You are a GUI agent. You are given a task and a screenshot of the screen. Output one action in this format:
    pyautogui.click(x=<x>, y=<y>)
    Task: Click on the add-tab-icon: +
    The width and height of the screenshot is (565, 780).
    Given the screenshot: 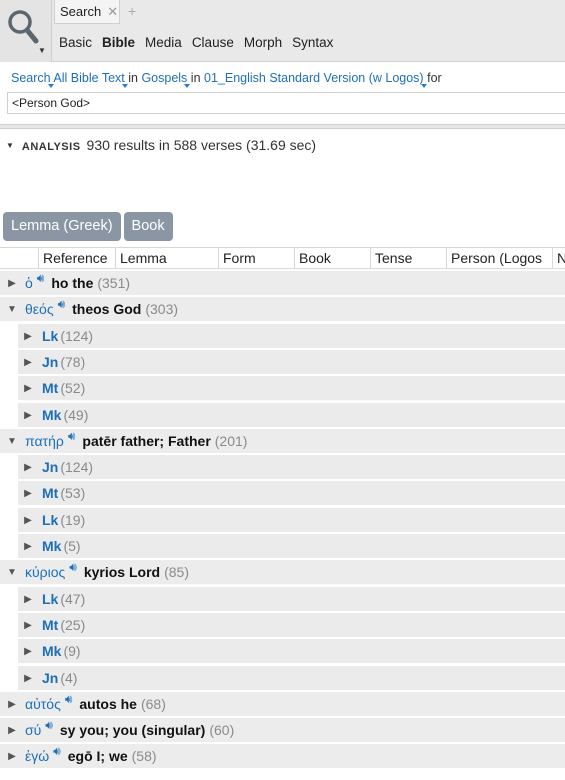 What is the action you would take?
    pyautogui.click(x=132, y=11)
    